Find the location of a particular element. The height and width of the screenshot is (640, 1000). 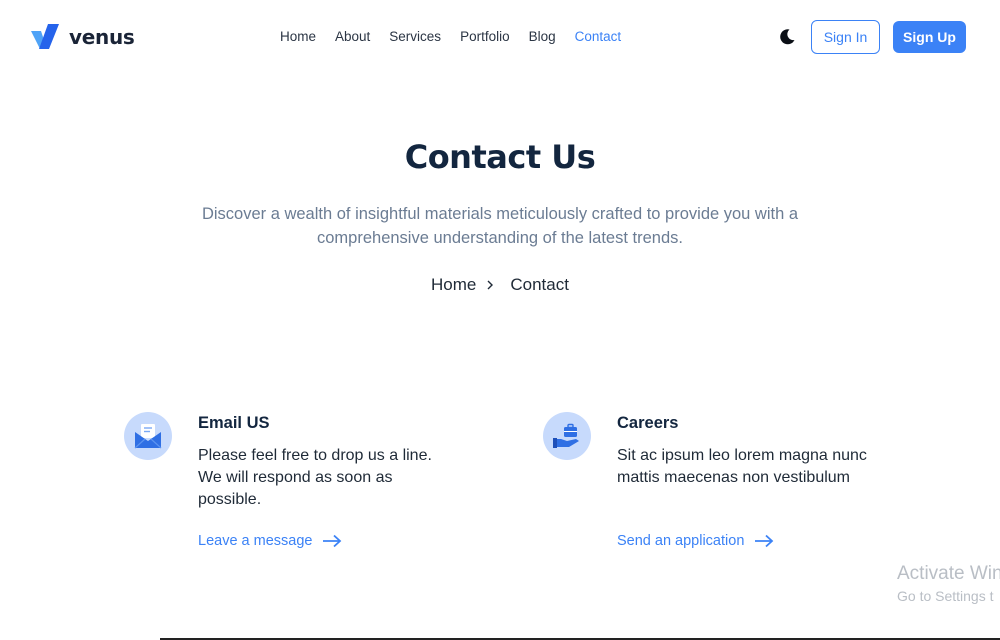

windows-activation-watermark: Activate Win Go to Settings t is located at coordinates (948, 583).